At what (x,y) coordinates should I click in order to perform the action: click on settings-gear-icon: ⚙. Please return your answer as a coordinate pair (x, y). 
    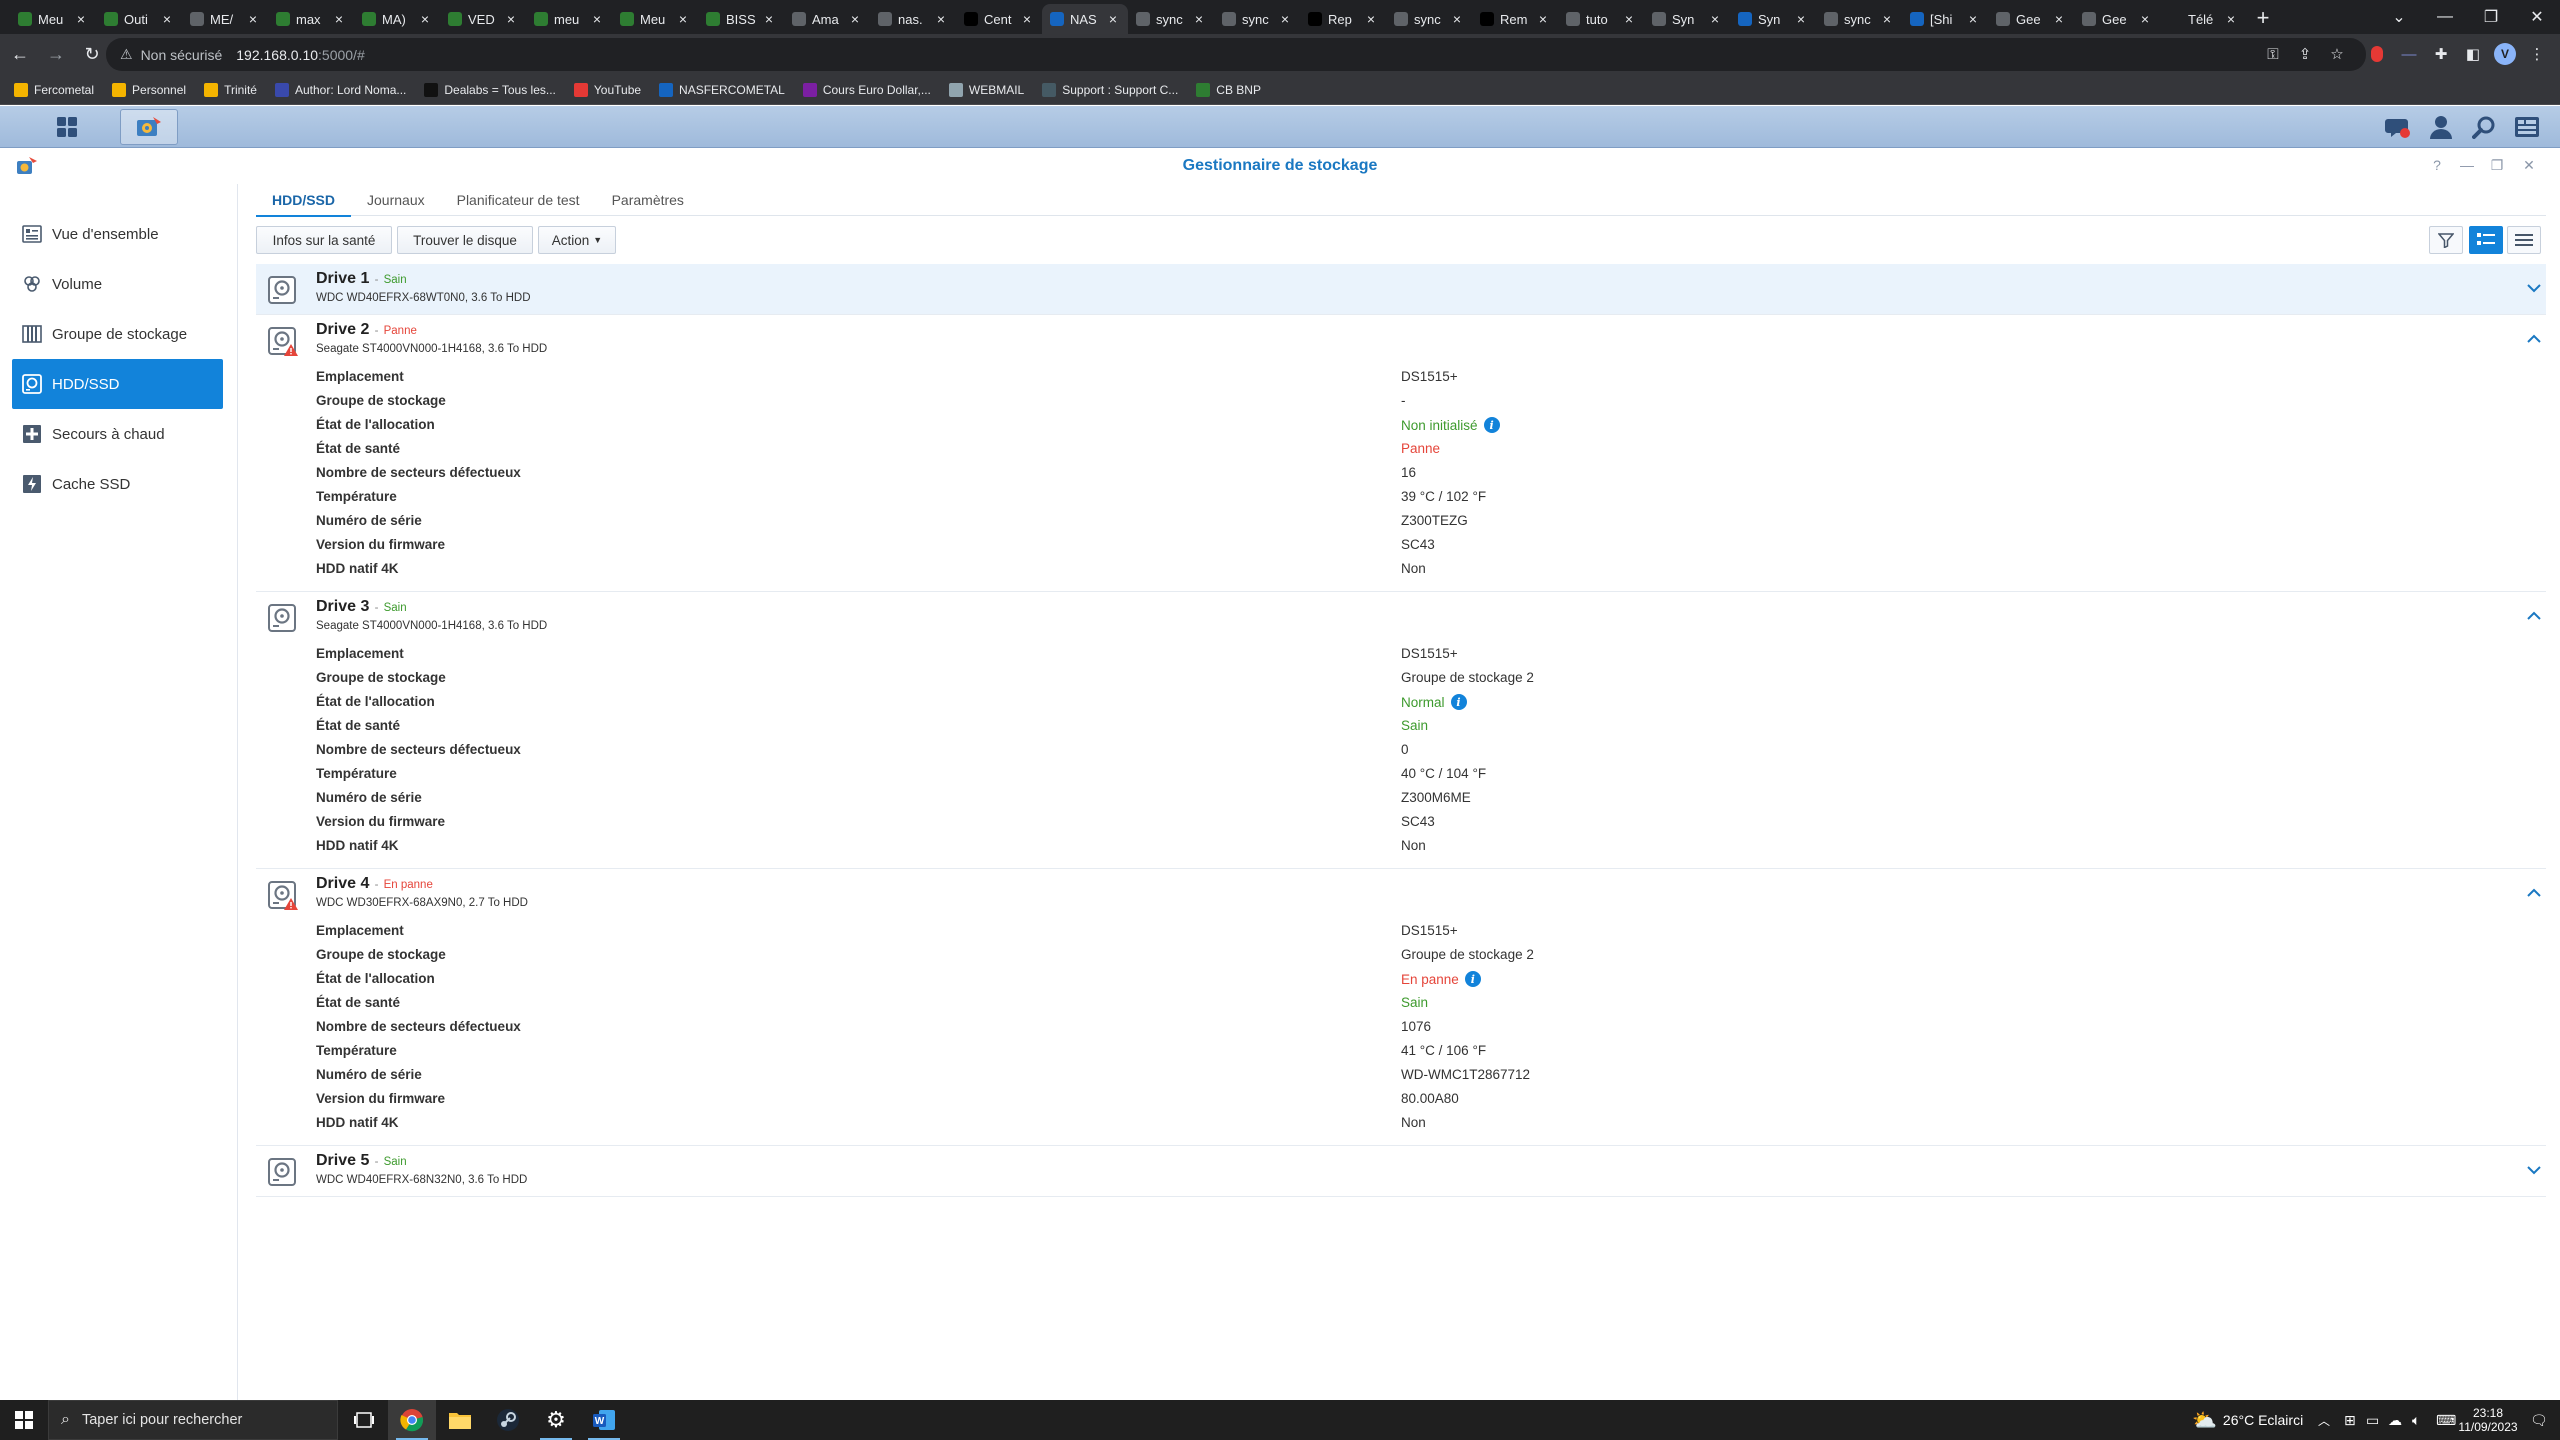
    Looking at the image, I should click on (556, 1420).